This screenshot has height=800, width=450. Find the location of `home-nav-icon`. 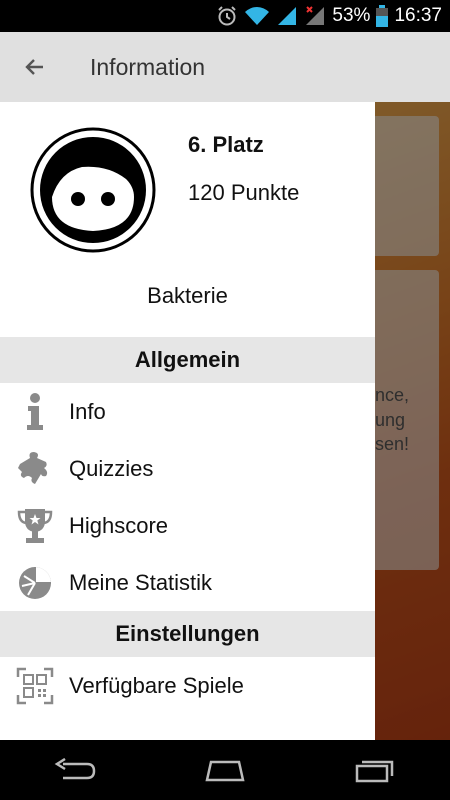

home-nav-icon is located at coordinates (225, 771).